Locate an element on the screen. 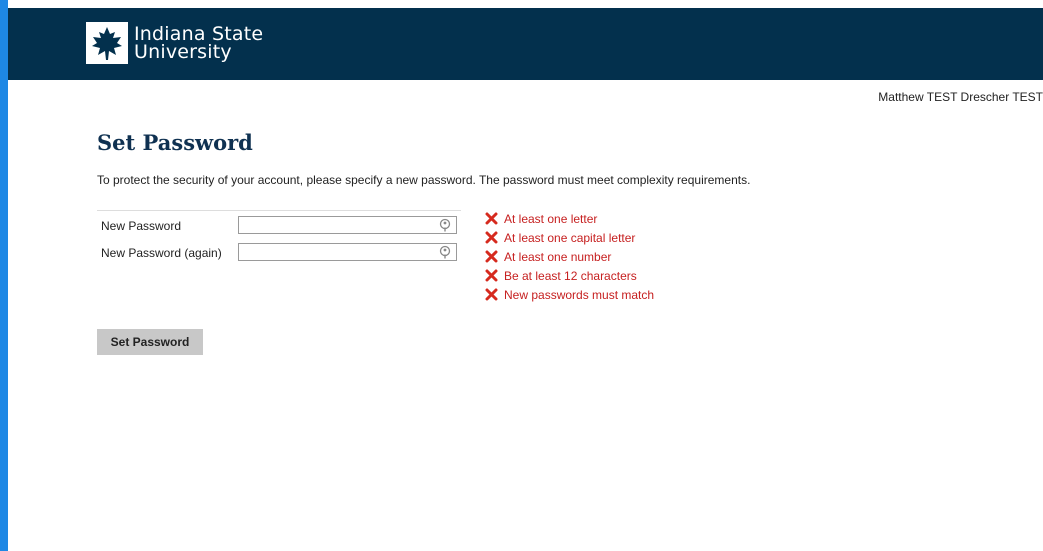 This screenshot has width=1043, height=551. requirement-item: At least one letter is located at coordinates (569, 218).